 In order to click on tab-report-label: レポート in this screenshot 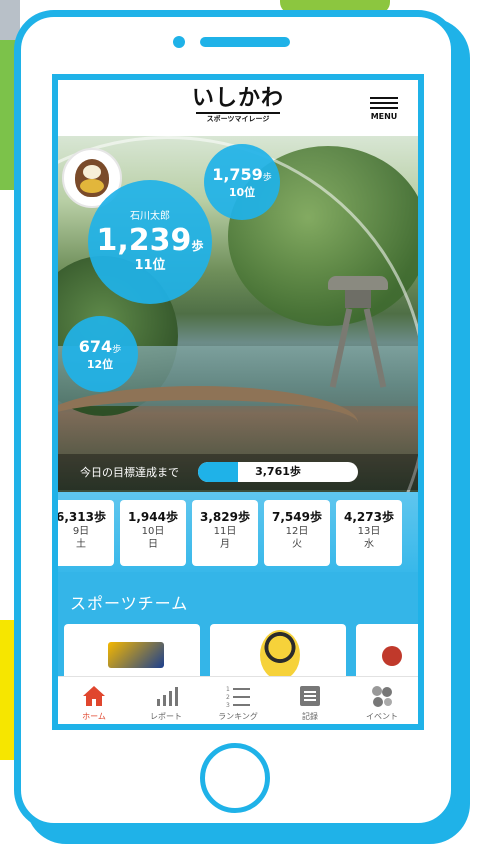, I will do `click(166, 716)`.